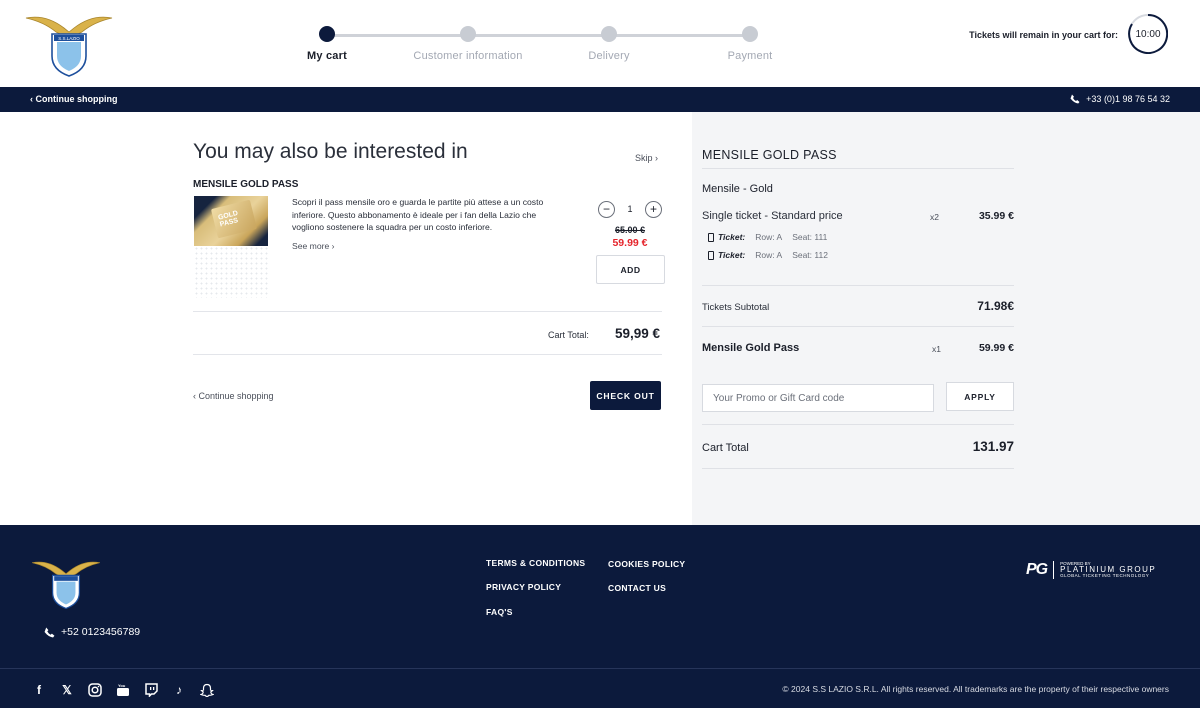  I want to click on skip-link: Skip ›, so click(646, 158).